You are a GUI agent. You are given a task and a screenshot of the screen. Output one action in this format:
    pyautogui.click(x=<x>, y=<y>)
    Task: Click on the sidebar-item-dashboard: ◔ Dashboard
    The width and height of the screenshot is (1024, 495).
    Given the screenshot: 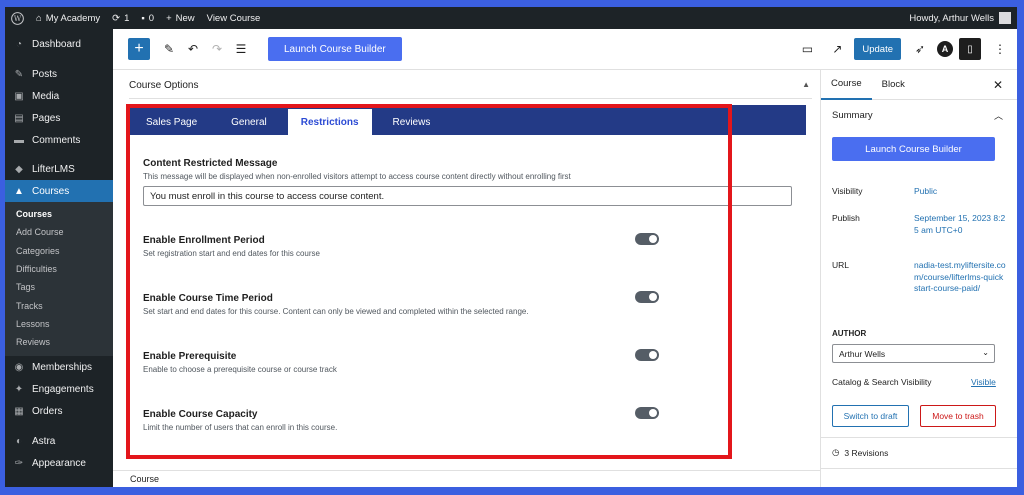 What is the action you would take?
    pyautogui.click(x=59, y=44)
    